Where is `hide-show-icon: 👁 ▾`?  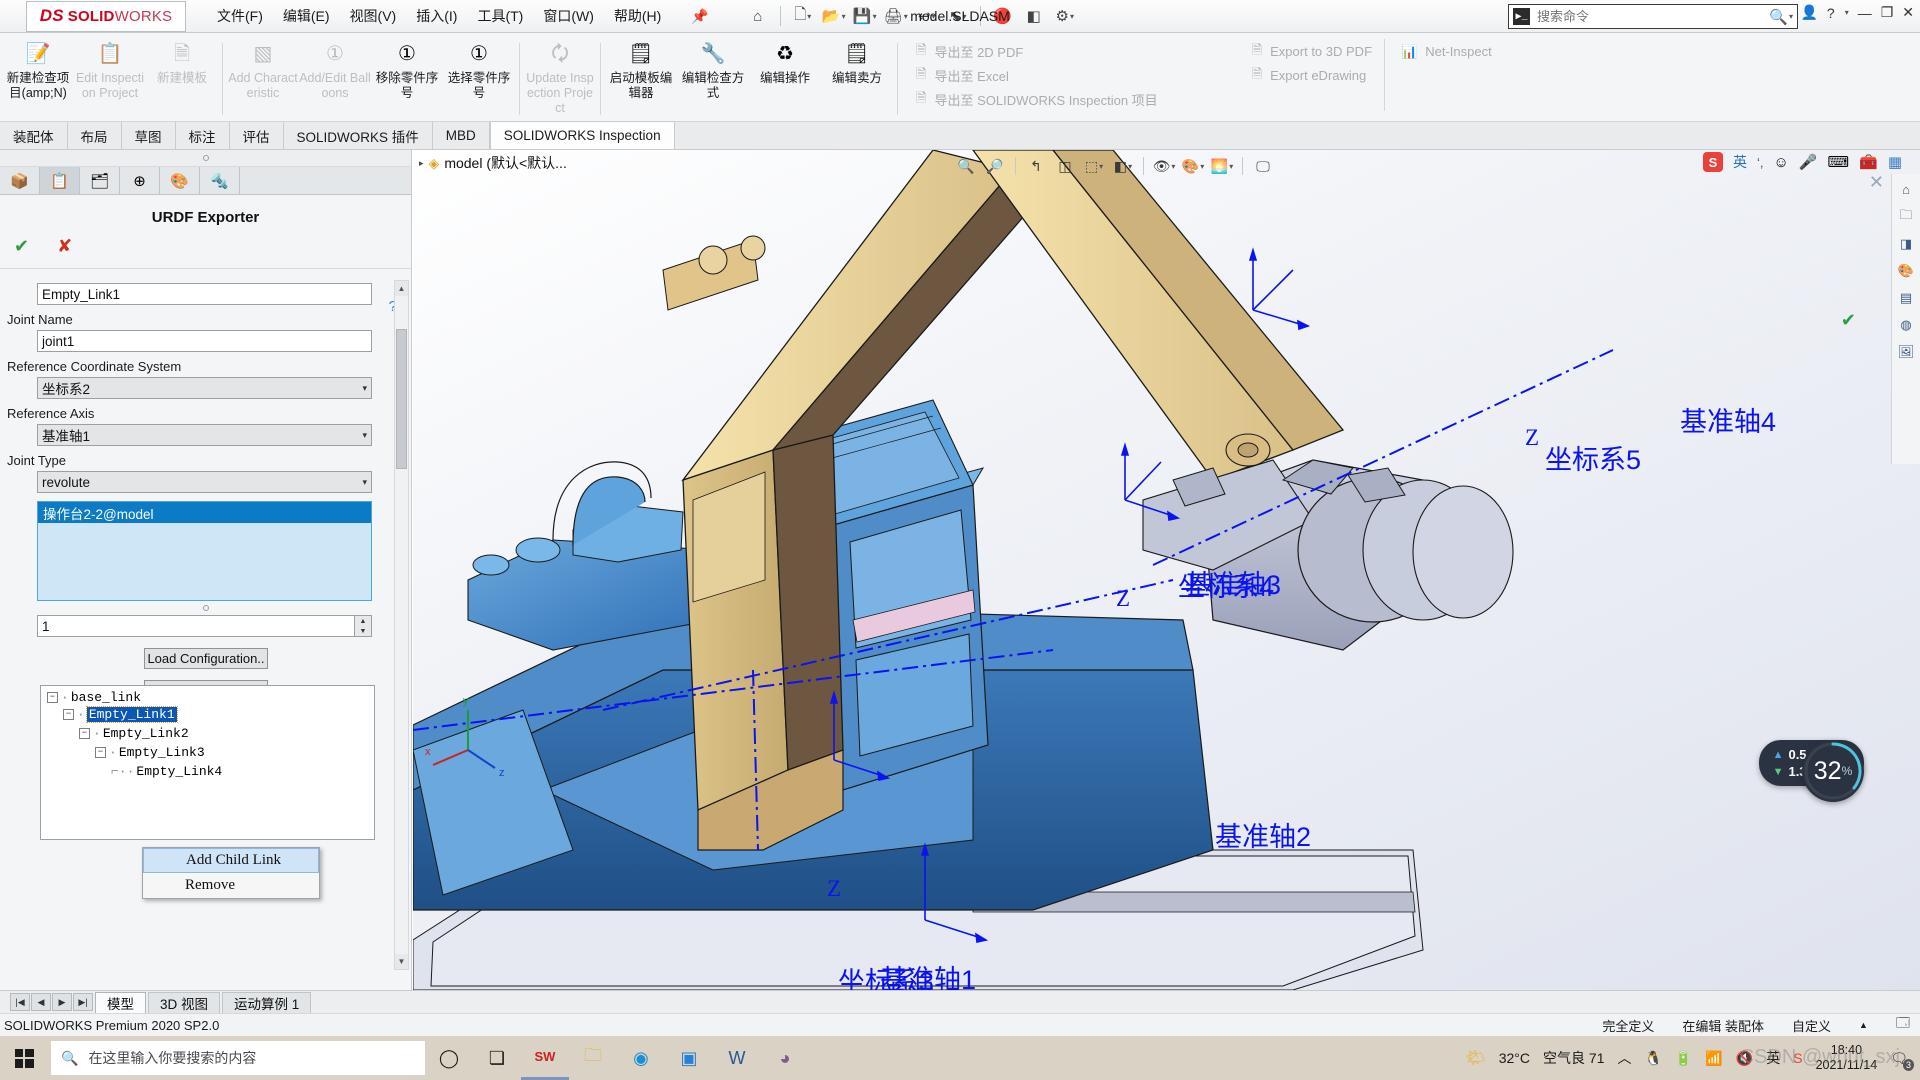
hide-show-icon: 👁 ▾ is located at coordinates (1164, 166).